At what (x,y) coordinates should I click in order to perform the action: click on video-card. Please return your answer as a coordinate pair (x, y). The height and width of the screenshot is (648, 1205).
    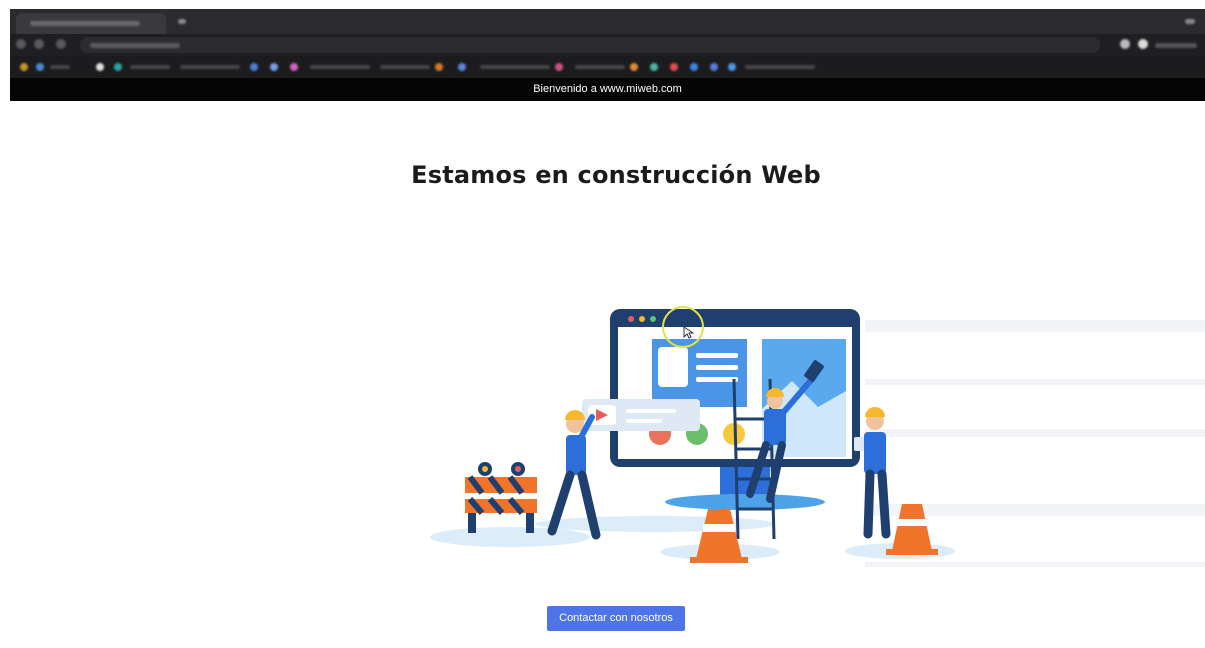
    Looking at the image, I should click on (641, 415).